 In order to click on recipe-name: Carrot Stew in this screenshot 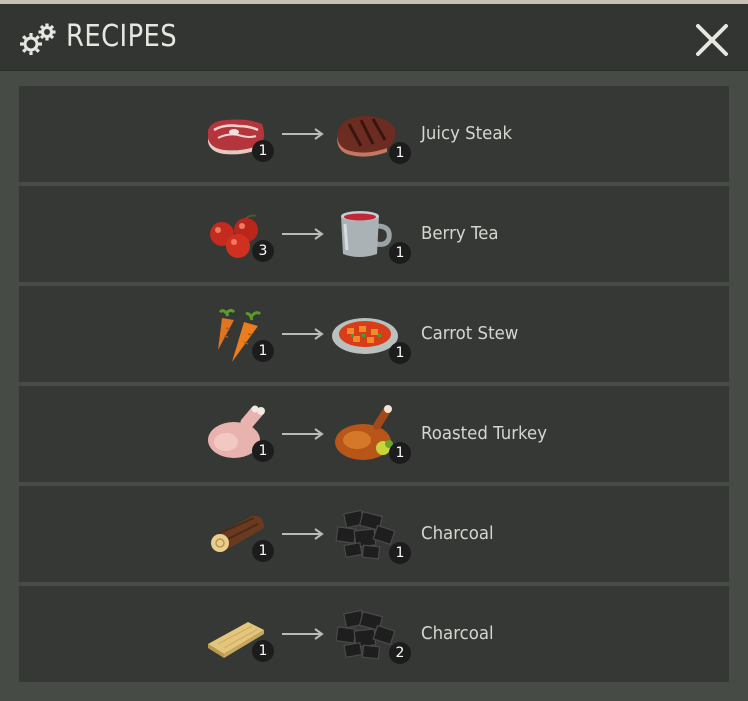, I will do `click(470, 333)`.